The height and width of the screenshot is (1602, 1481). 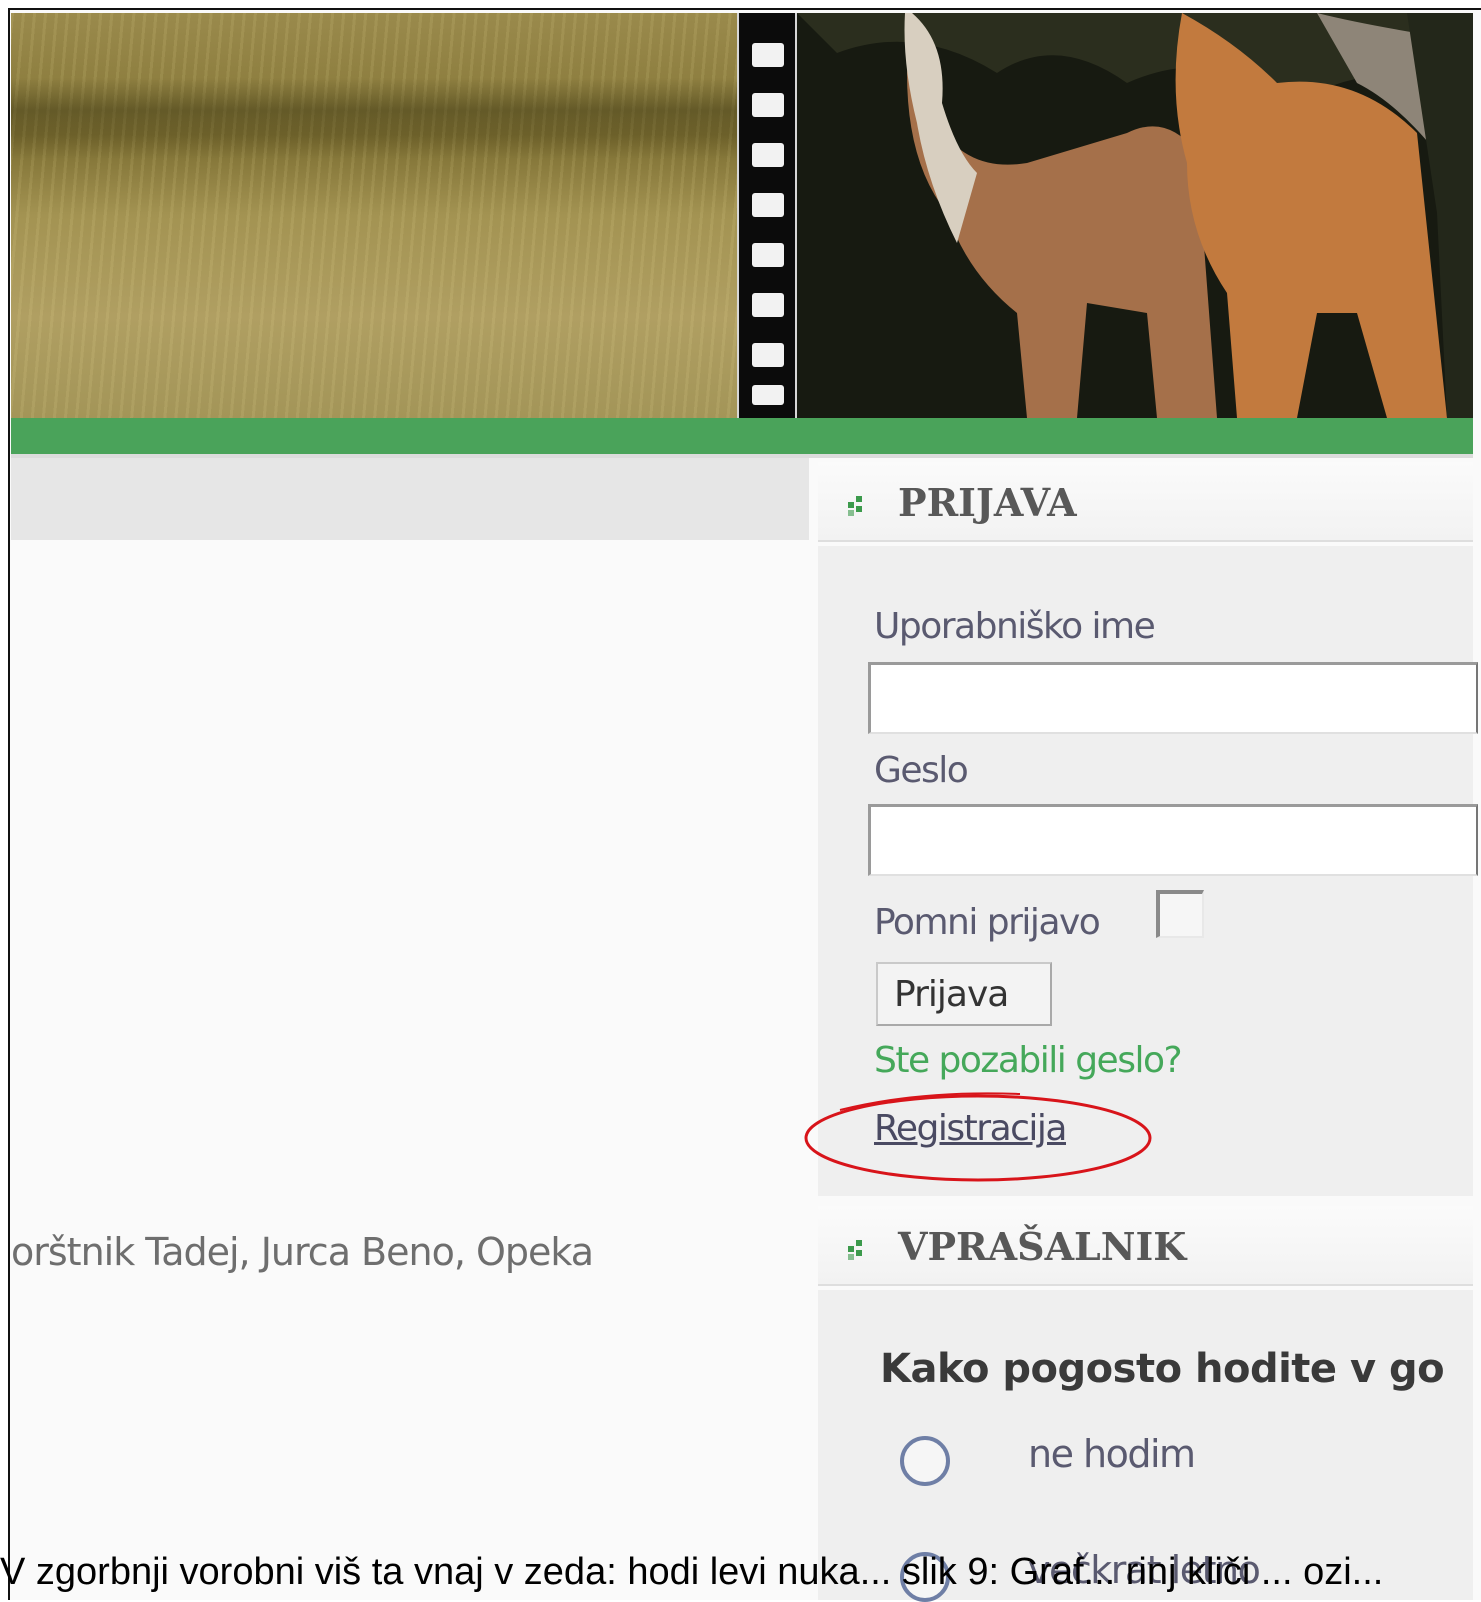 What do you see at coordinates (921, 770) in the screenshot?
I see `password-label: Geslo` at bounding box center [921, 770].